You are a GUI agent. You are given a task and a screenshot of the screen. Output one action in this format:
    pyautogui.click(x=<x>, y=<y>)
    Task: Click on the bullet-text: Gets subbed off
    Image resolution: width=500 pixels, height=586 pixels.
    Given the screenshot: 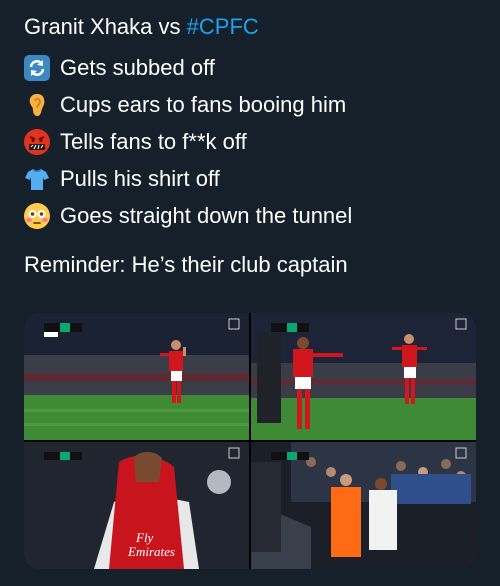 What is the action you would take?
    pyautogui.click(x=137, y=67)
    